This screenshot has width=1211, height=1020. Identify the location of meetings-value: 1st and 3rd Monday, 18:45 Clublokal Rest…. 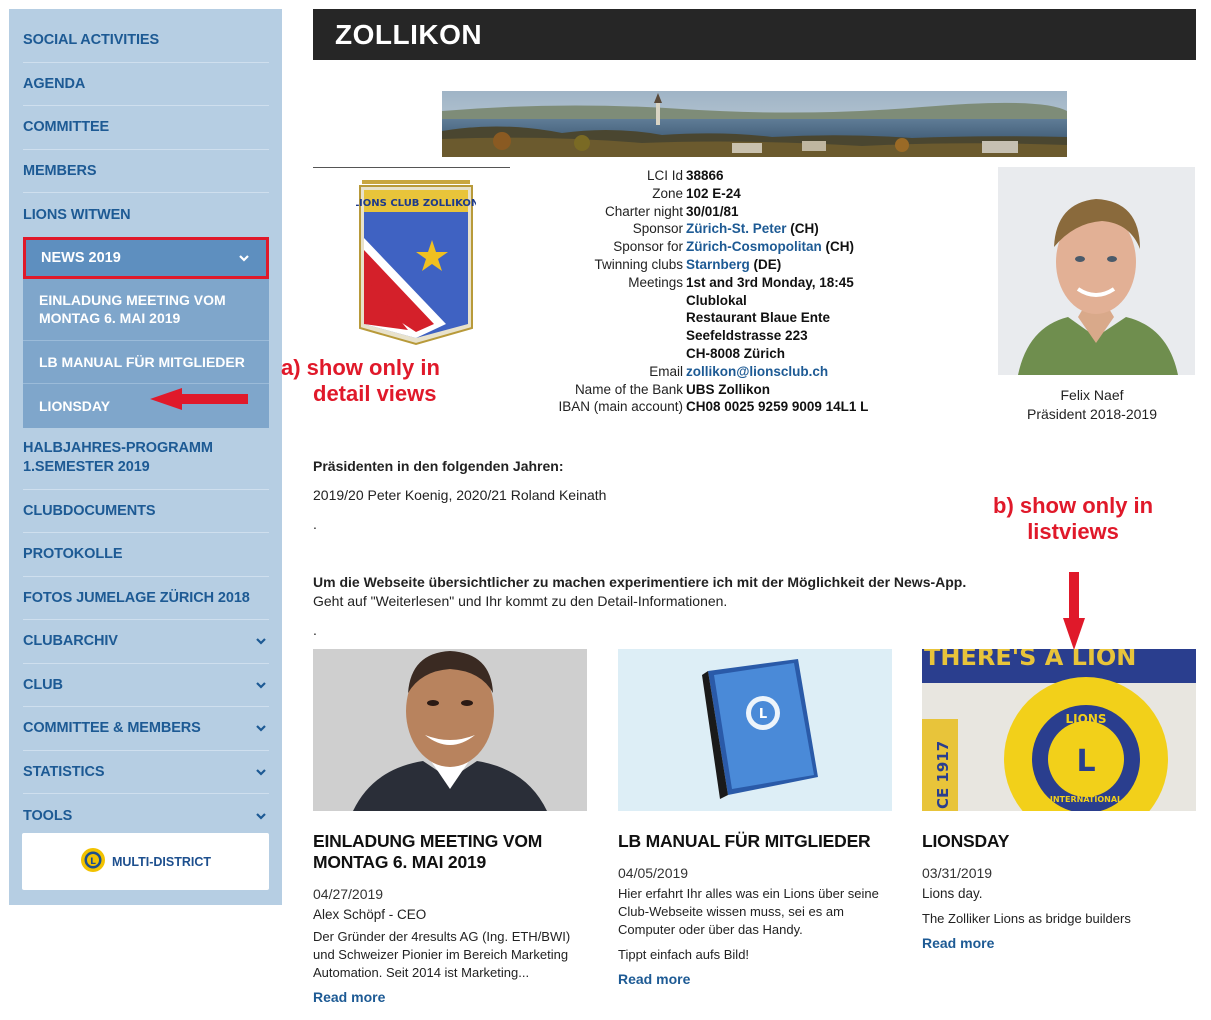
(770, 318).